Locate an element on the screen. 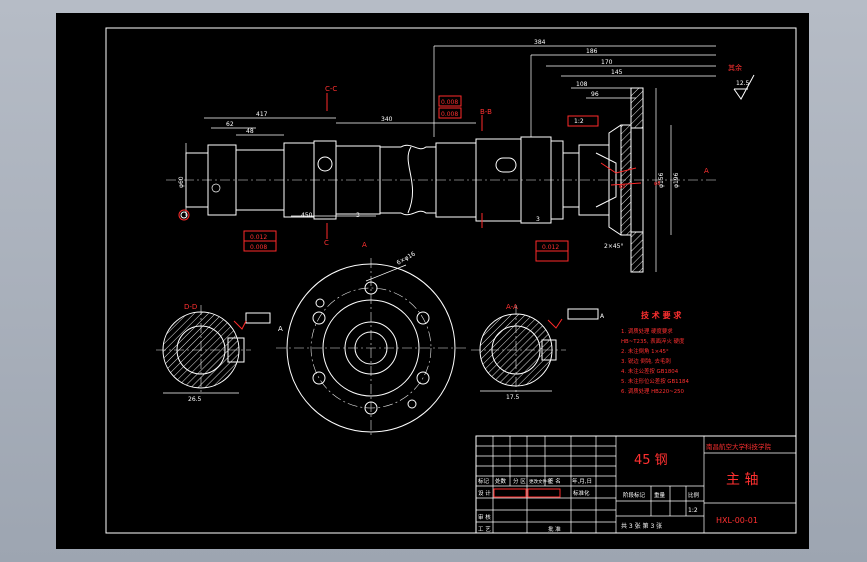  svg-text: 工 艺 is located at coordinates (484, 529).